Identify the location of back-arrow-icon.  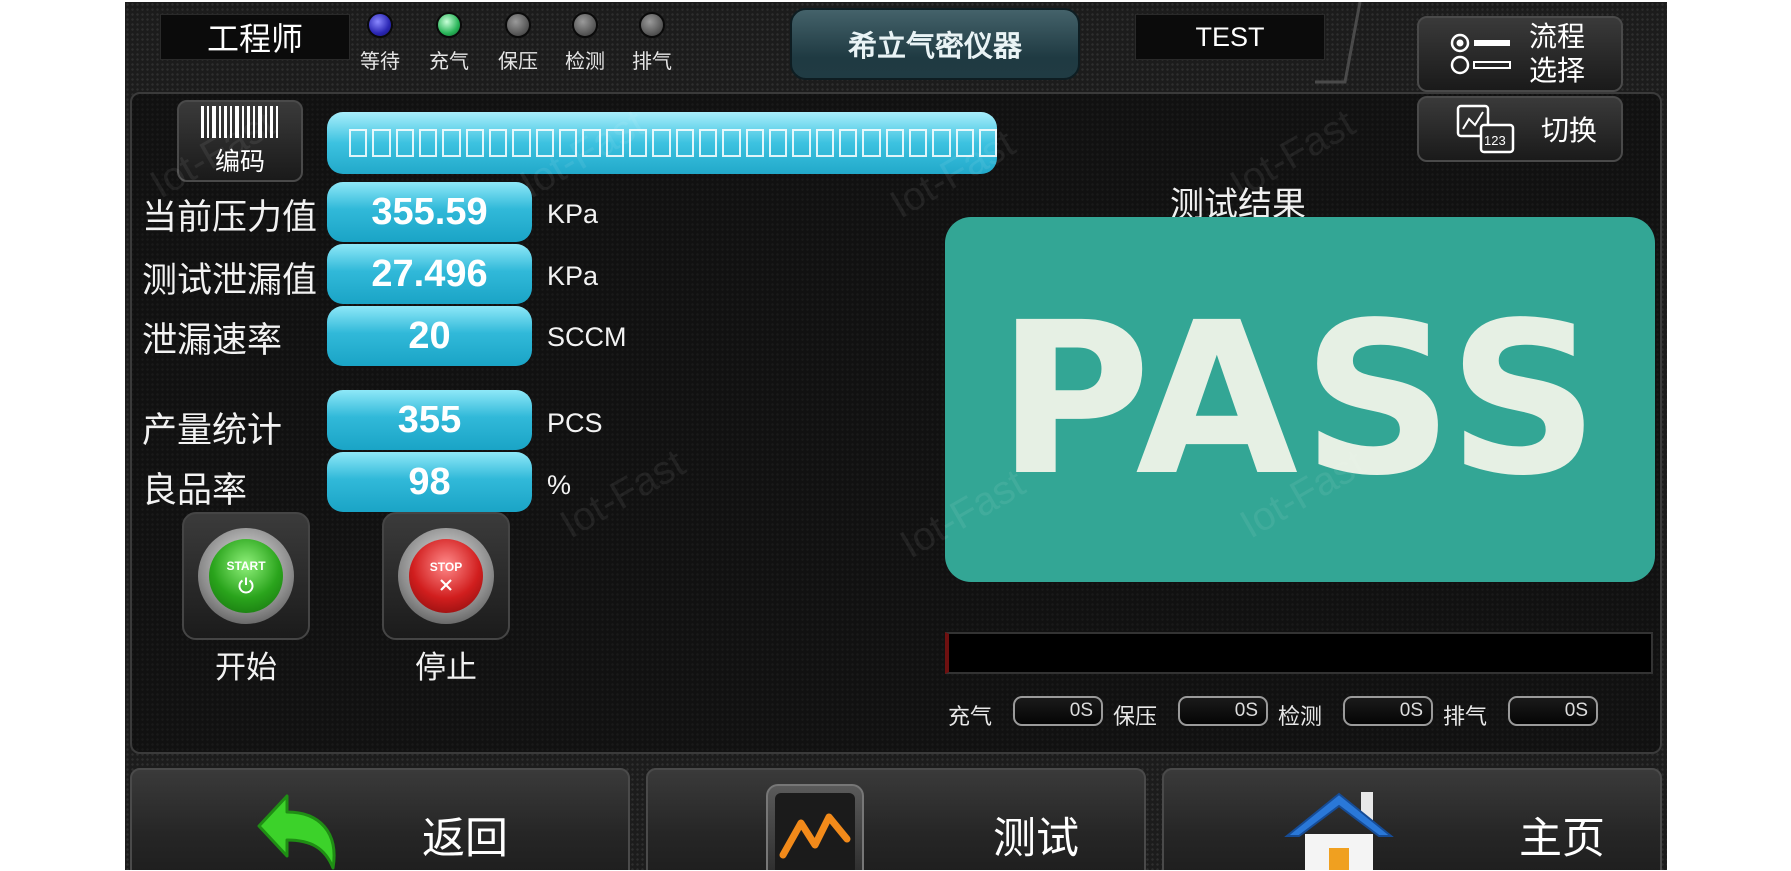
(296, 832).